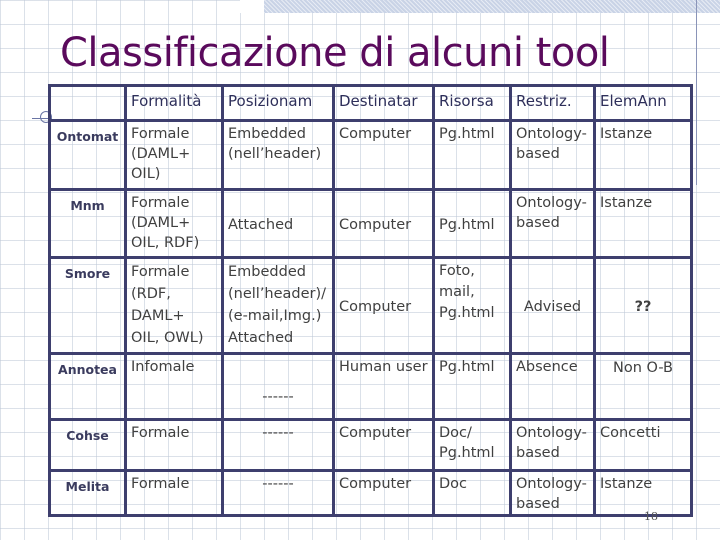 The image size is (720, 540). Describe the element at coordinates (643, 305) in the screenshot. I see `elemann-cell: ??` at that location.